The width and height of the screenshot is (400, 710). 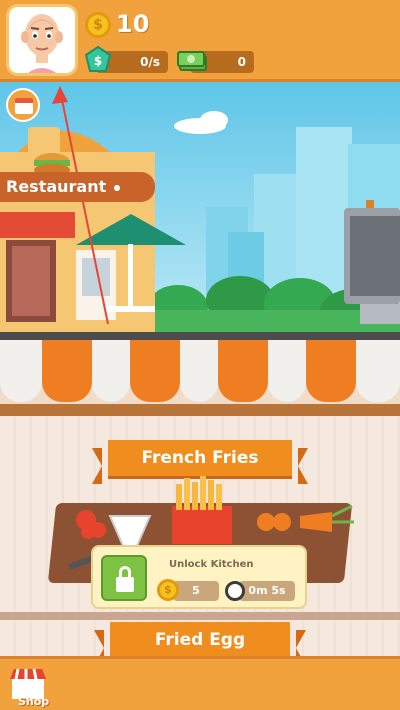 I want to click on gem-icon: $, so click(x=98, y=58).